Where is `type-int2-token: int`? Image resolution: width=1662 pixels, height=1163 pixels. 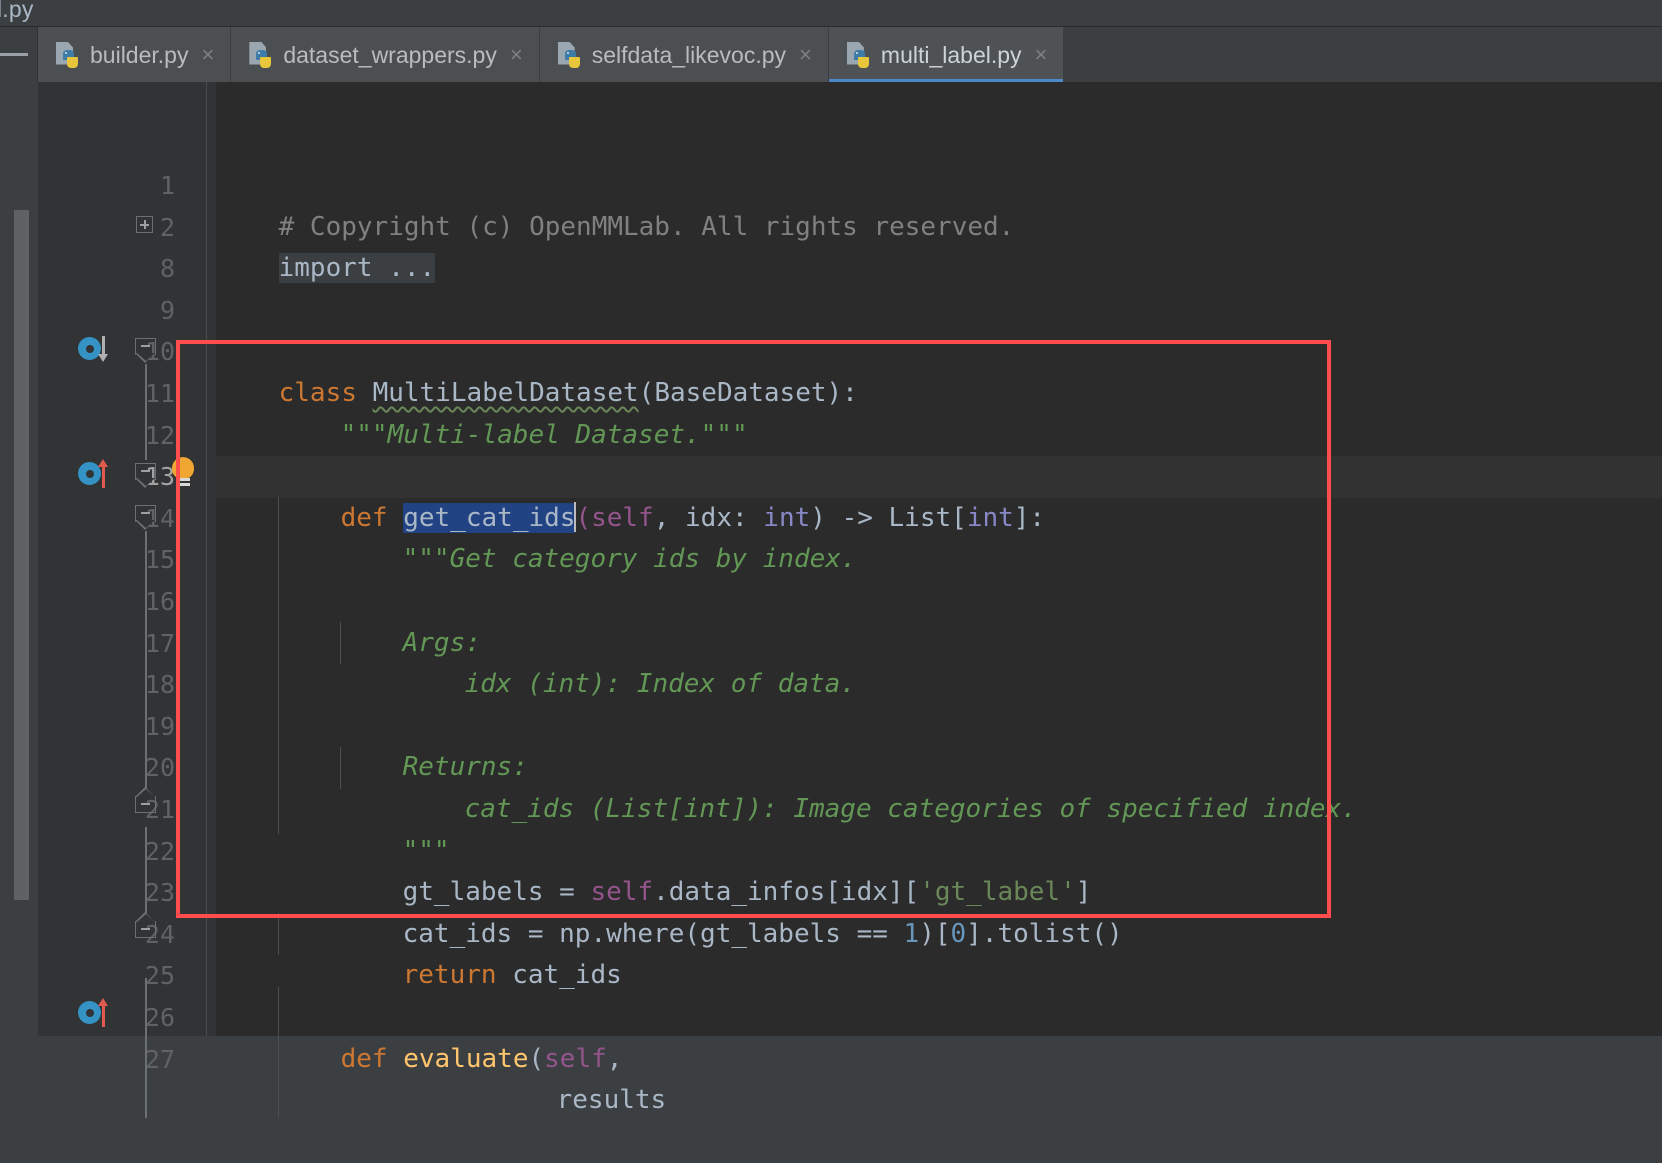
type-int2-token: int is located at coordinates (990, 517).